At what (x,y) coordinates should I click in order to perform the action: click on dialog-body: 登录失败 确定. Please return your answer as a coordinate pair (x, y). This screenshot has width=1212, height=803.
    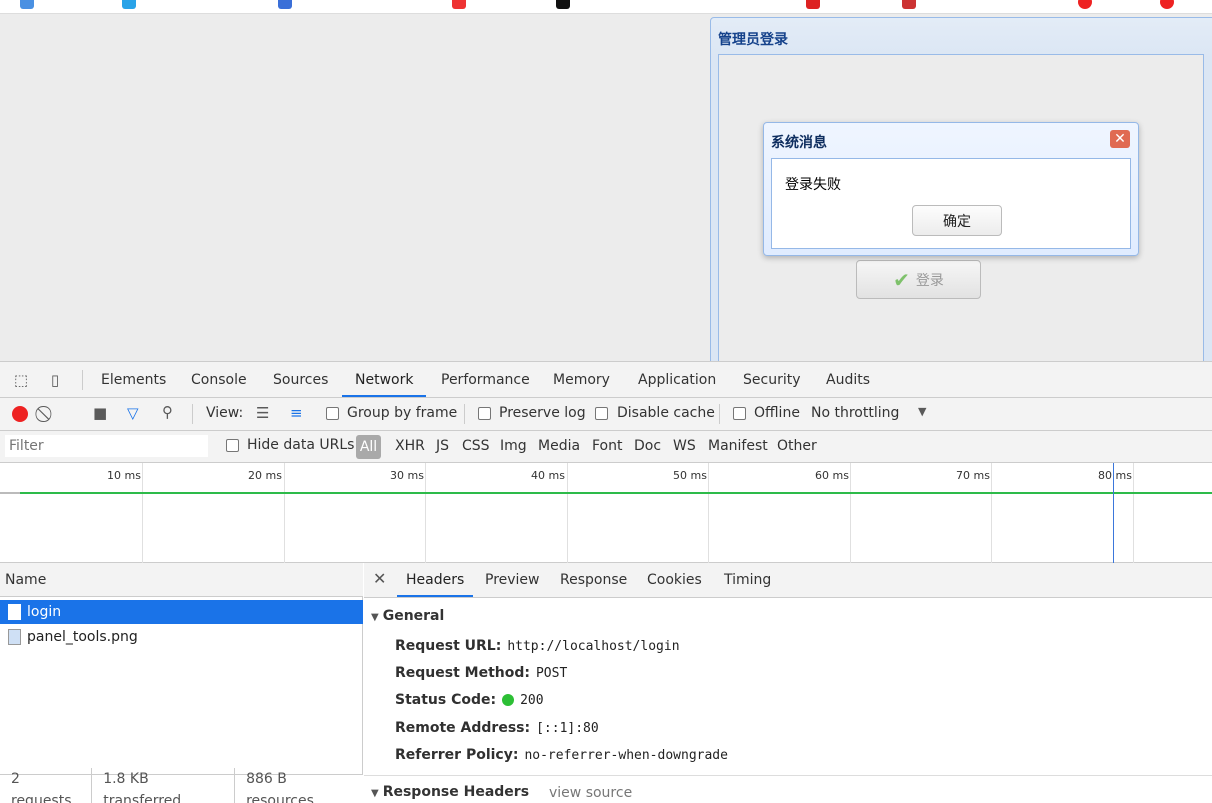
    Looking at the image, I should click on (951, 203).